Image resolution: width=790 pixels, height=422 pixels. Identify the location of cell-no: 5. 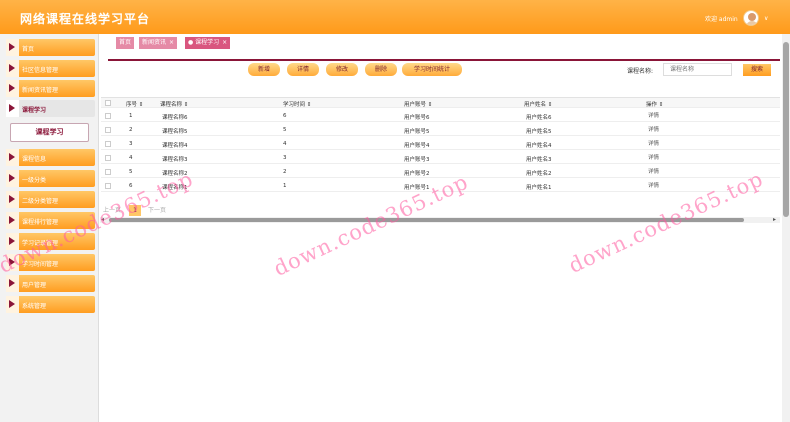
(131, 172).